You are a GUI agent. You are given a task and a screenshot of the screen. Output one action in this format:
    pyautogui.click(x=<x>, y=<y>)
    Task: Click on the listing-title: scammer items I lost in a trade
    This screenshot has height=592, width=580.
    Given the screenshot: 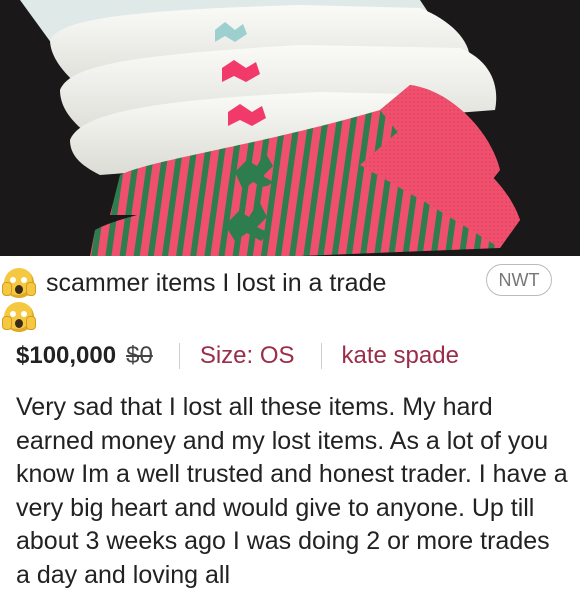 What is the action you would take?
    pyautogui.click(x=216, y=283)
    